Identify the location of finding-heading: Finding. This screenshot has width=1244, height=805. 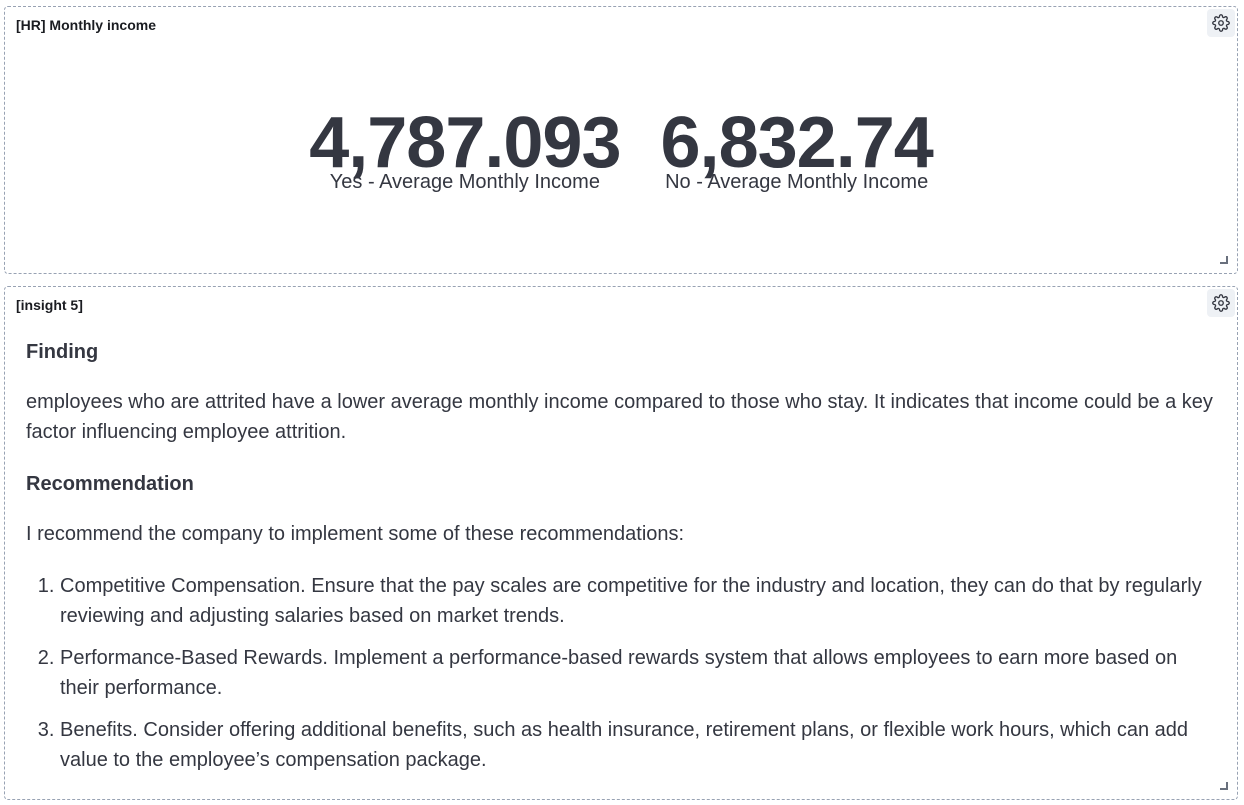
(62, 352).